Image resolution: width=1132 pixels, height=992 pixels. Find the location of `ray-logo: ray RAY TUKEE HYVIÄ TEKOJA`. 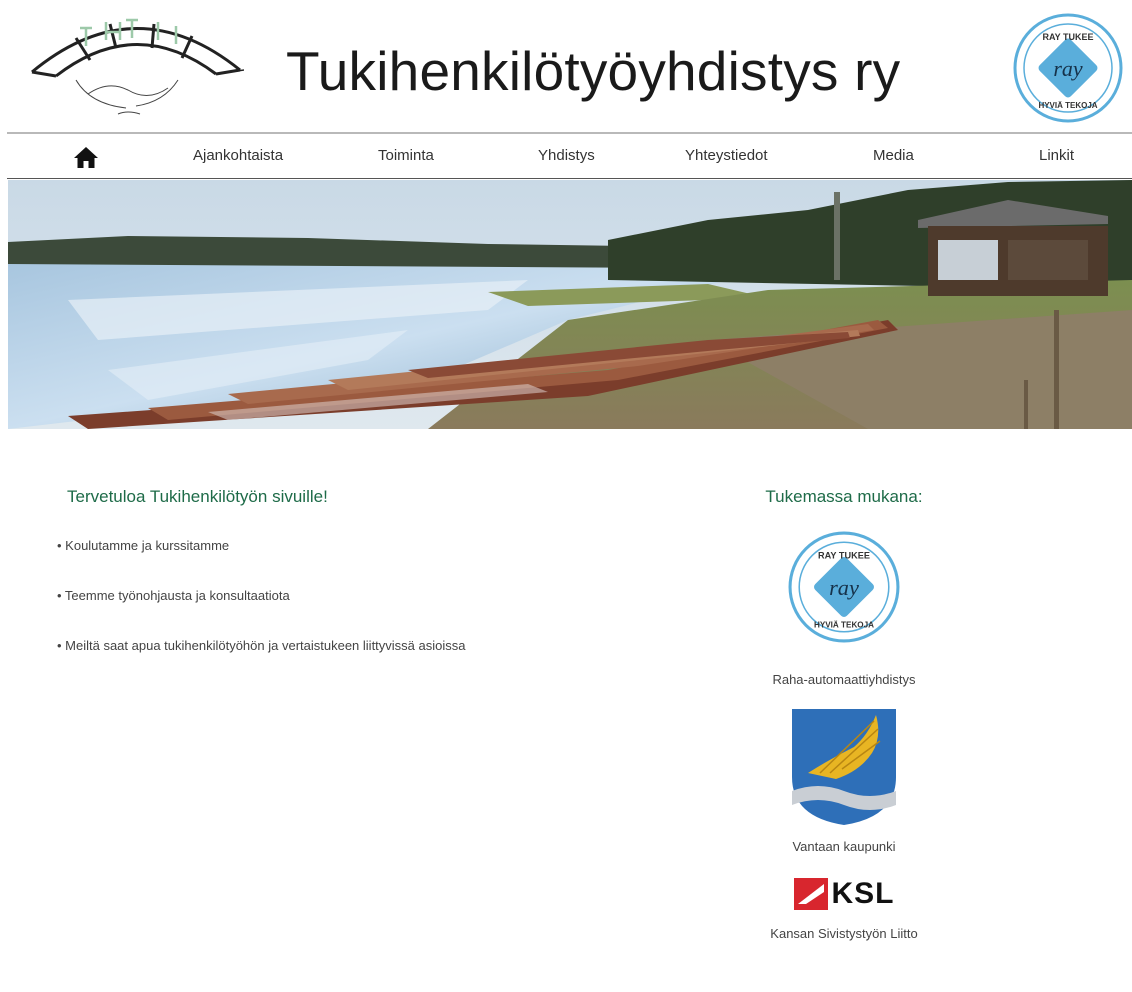

ray-logo: ray RAY TUKEE HYVIÄ TEKOJA is located at coordinates (844, 587).